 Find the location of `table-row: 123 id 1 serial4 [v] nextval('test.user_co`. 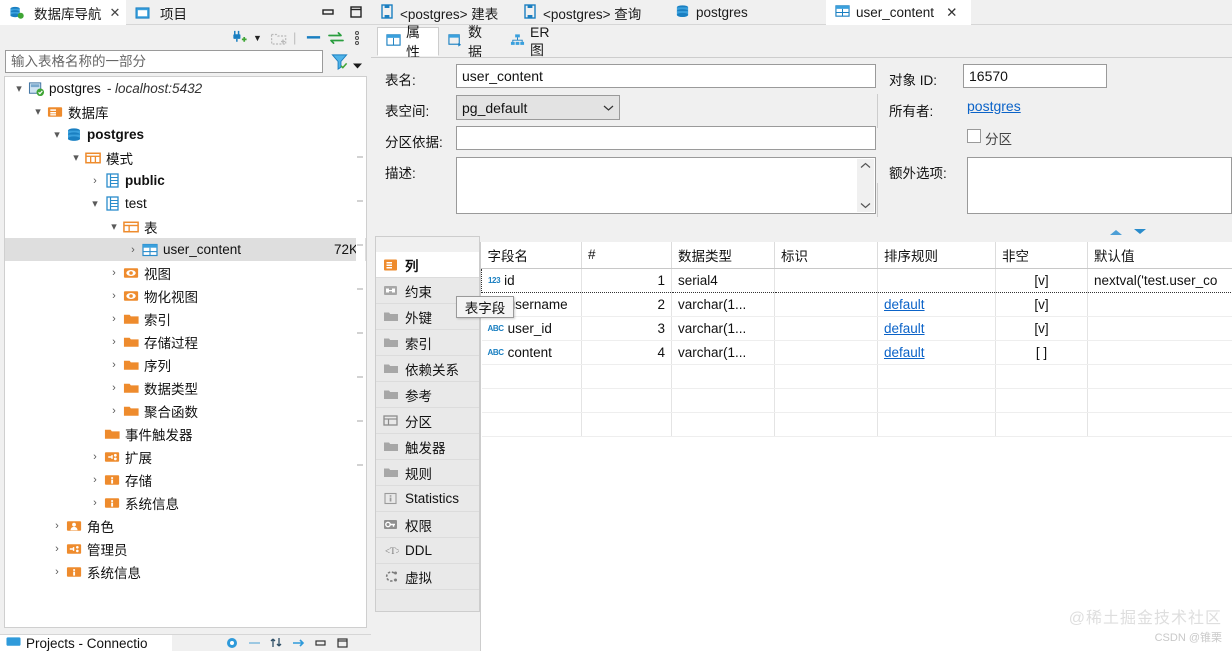

table-row: 123 id 1 serial4 [v] nextval('test.user_co is located at coordinates (856, 280).